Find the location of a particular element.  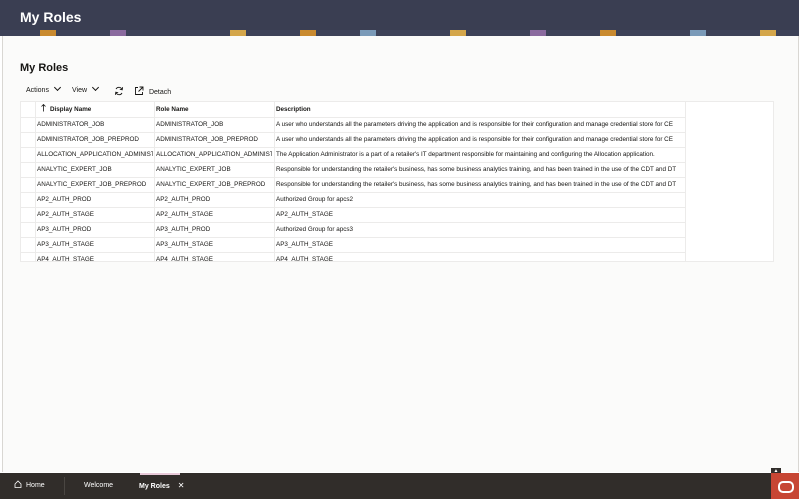

column-header-label: Display Name is located at coordinates (71, 109).